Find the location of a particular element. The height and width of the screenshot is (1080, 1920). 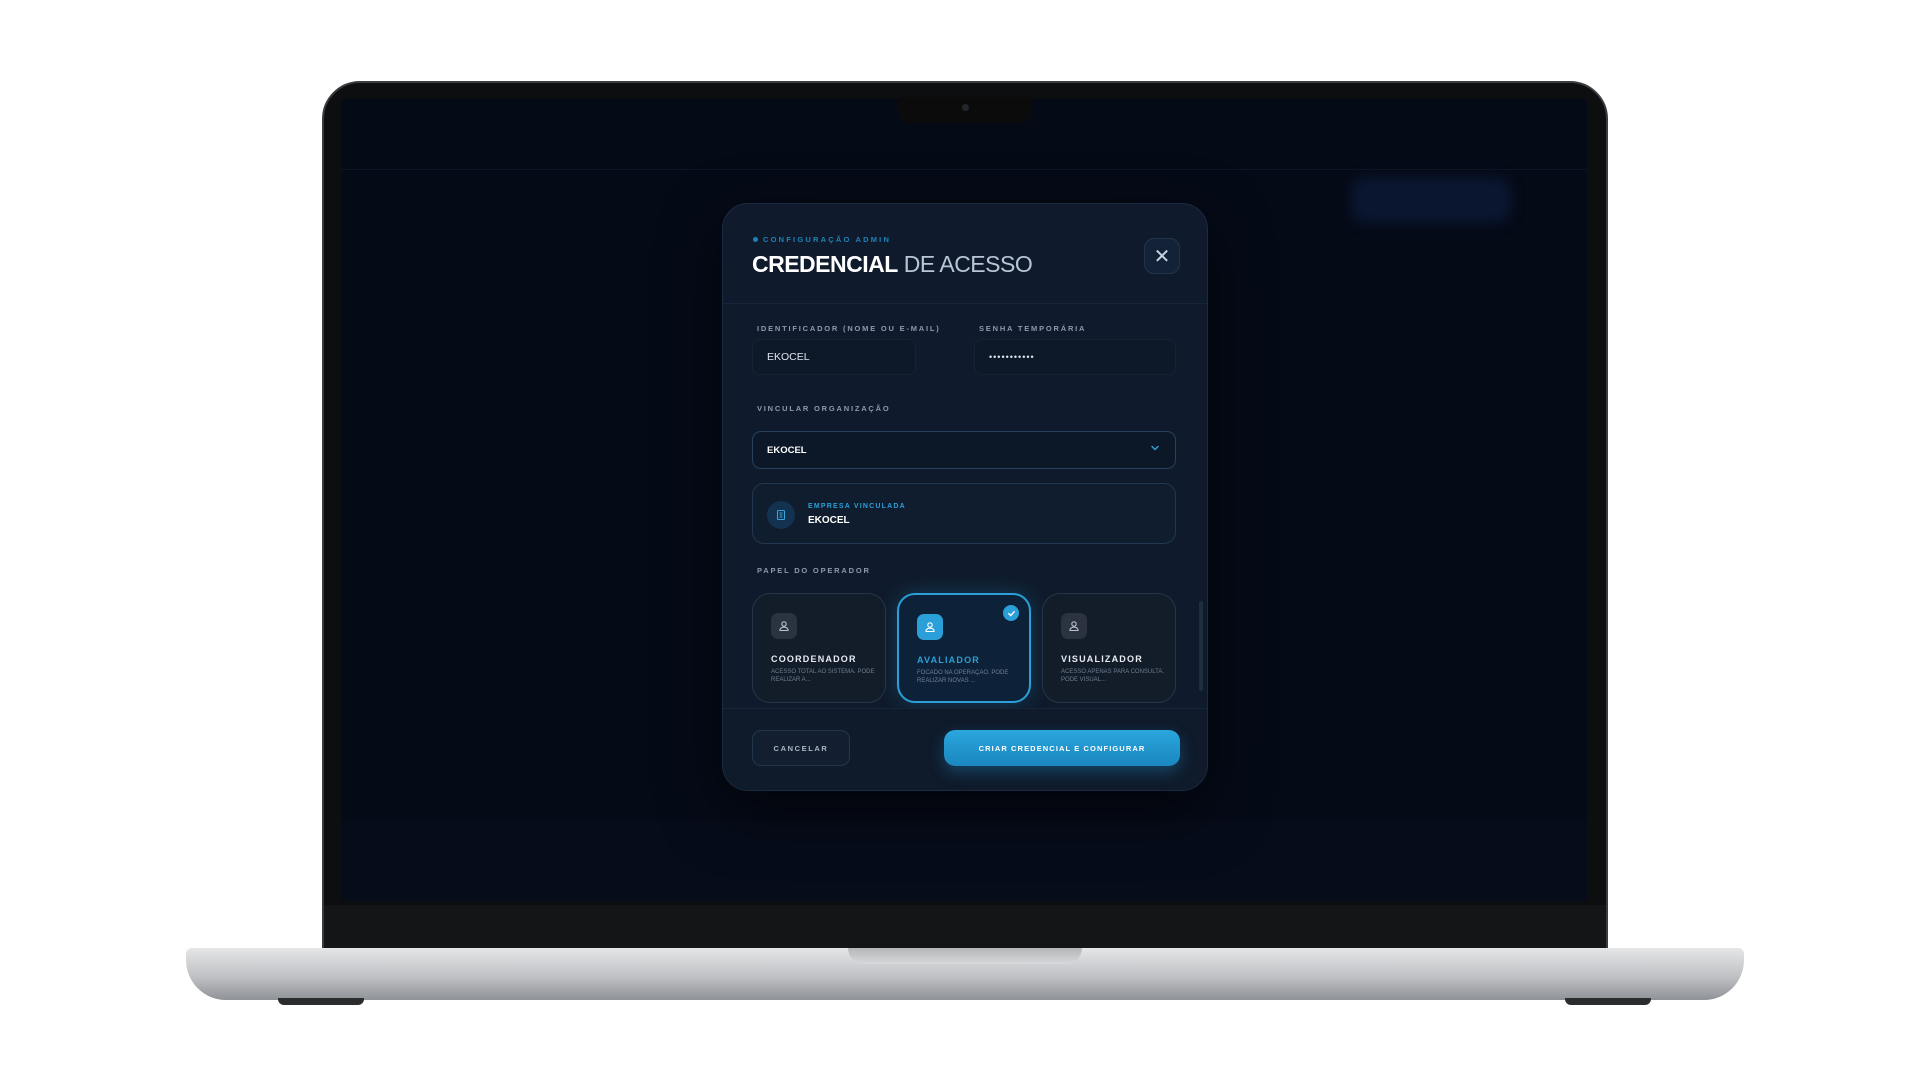

organization-label: VINCULAR ORGANIZAÇÃO is located at coordinates (824, 408).